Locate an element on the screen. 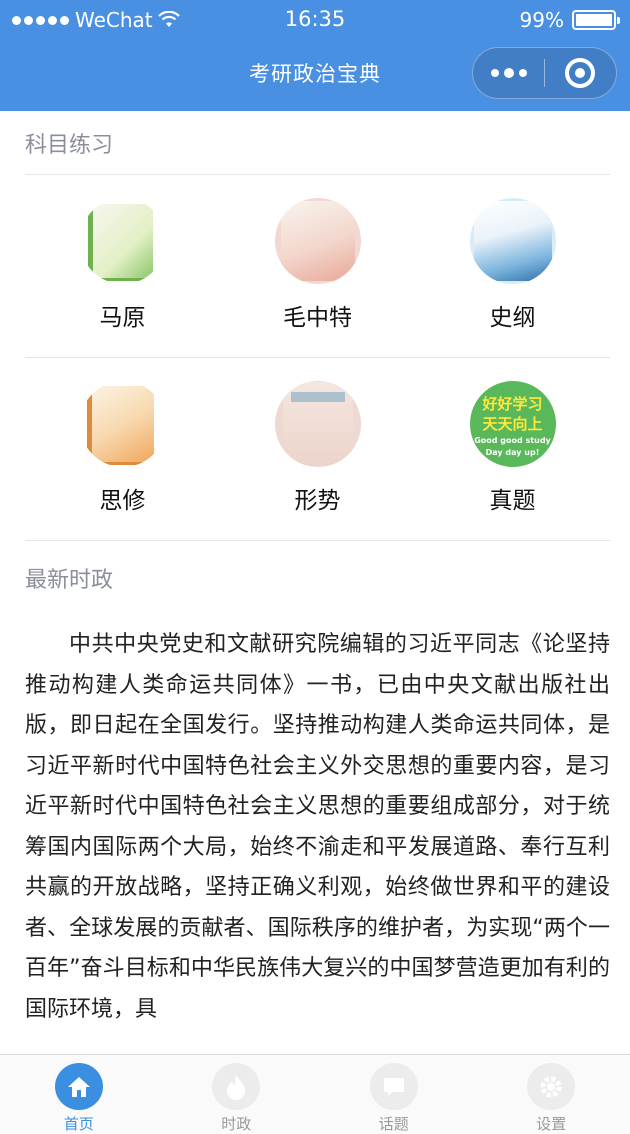 This screenshot has width=630, height=1134. status-right: 99% is located at coordinates (569, 20).